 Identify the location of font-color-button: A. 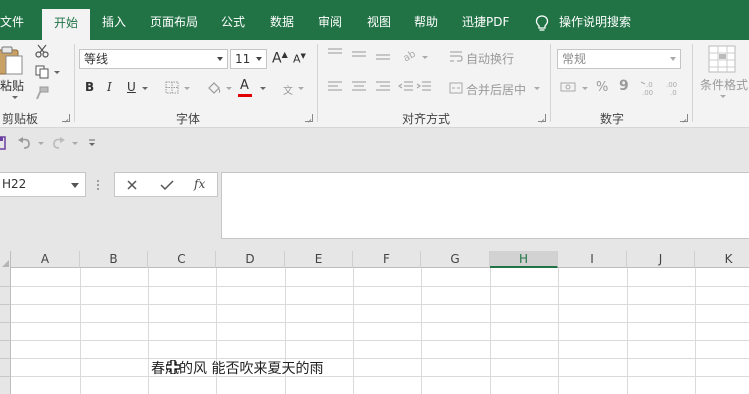
(244, 85).